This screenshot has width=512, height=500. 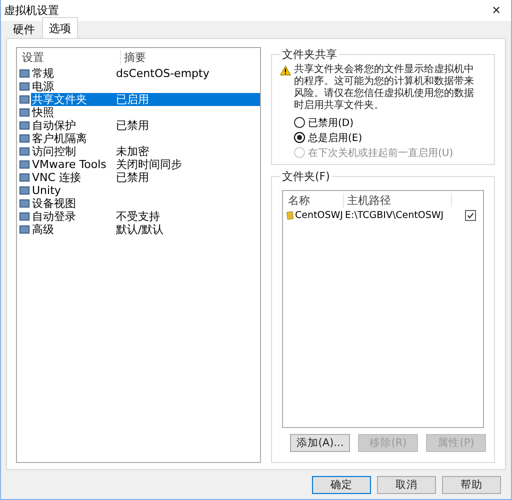 I want to click on tab: 选项, so click(x=60, y=27).